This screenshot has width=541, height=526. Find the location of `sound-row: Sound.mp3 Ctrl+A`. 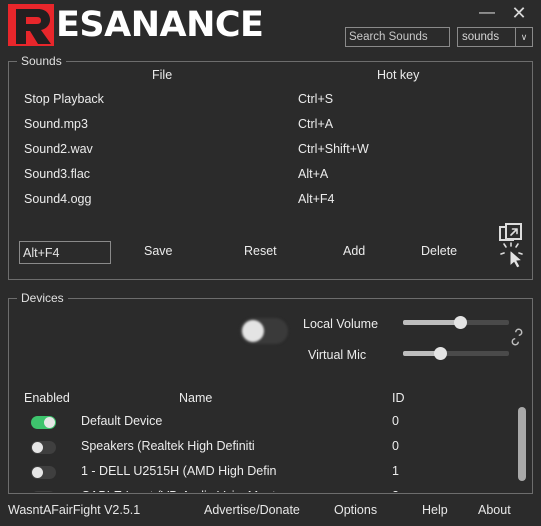

sound-row: Sound.mp3 Ctrl+A is located at coordinates (270, 126).